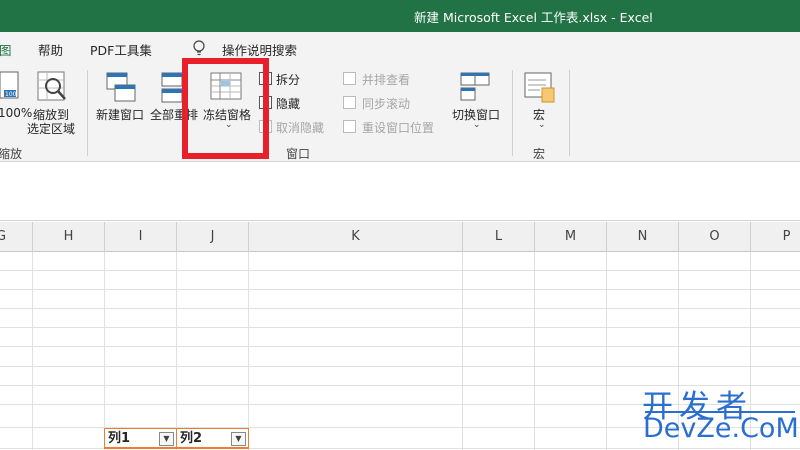 This screenshot has height=450, width=800. I want to click on freeze-panes-highlight, so click(225, 108).